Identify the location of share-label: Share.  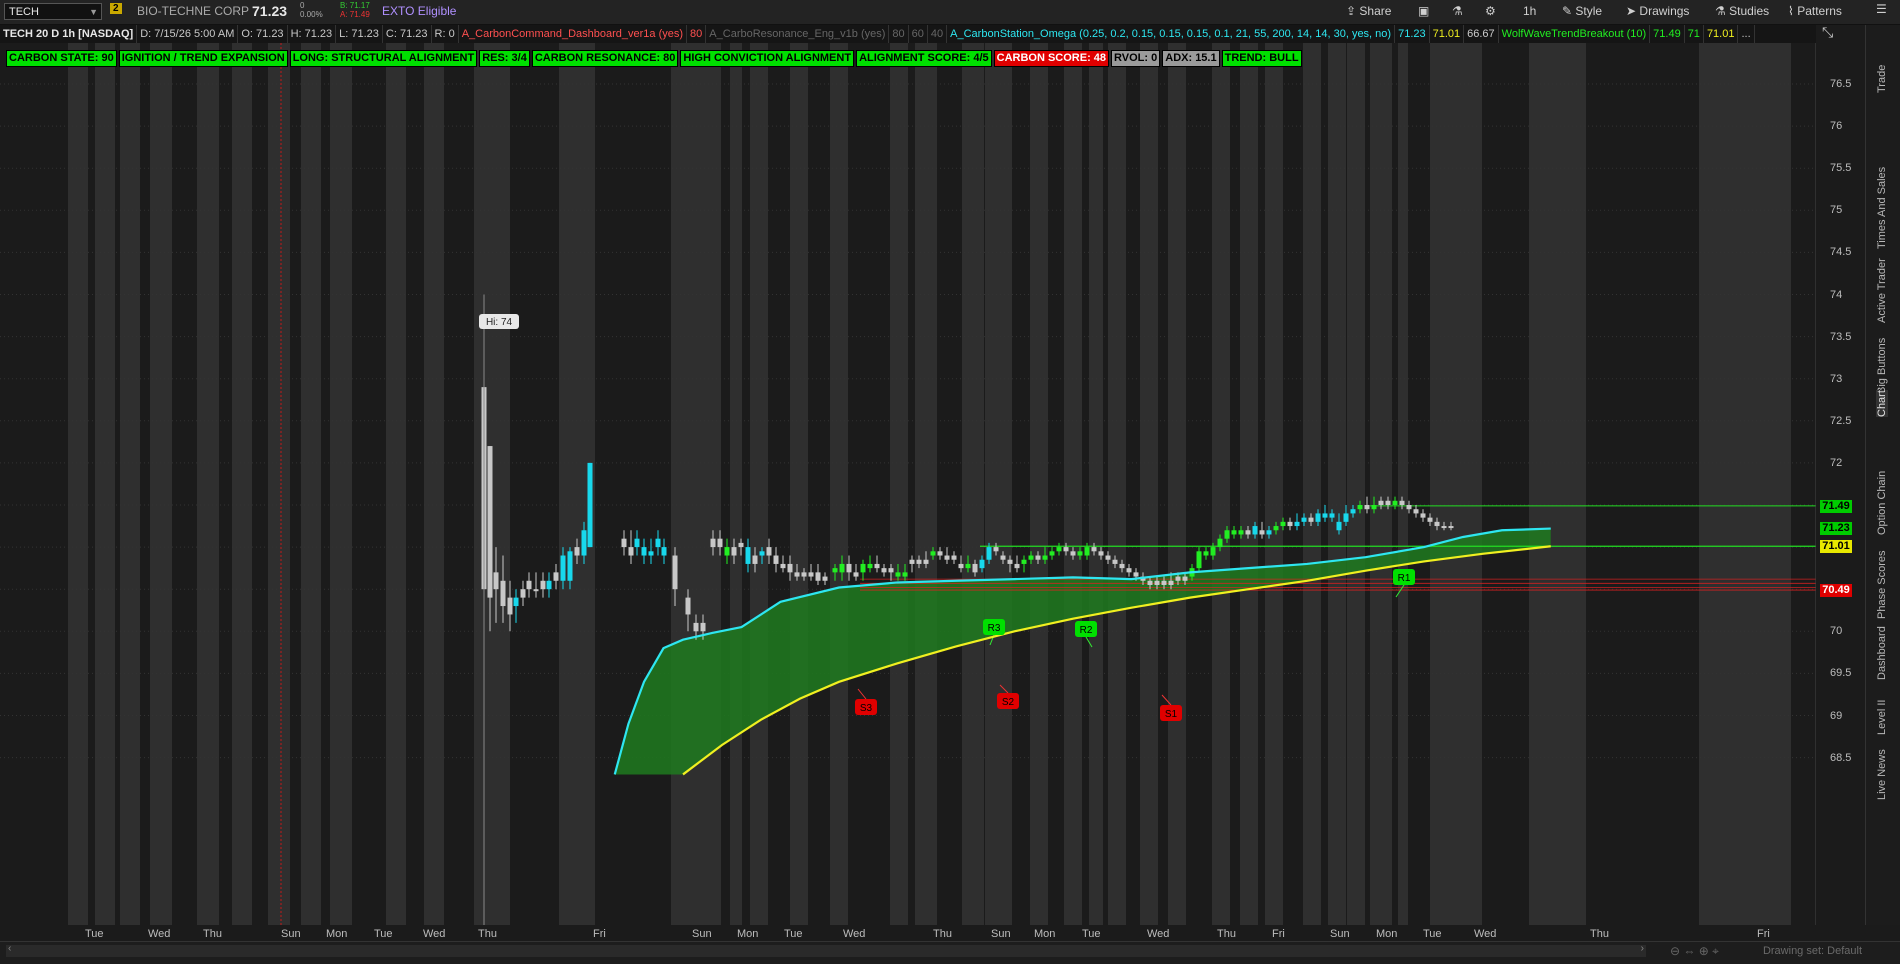
(1375, 11).